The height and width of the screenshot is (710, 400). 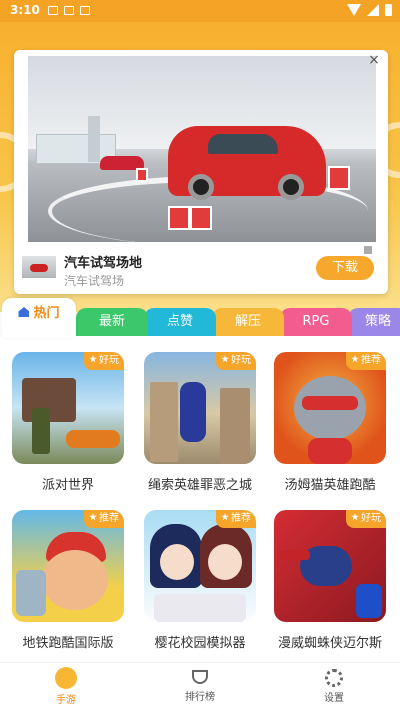 I want to click on trophy-icon, so click(x=200, y=677).